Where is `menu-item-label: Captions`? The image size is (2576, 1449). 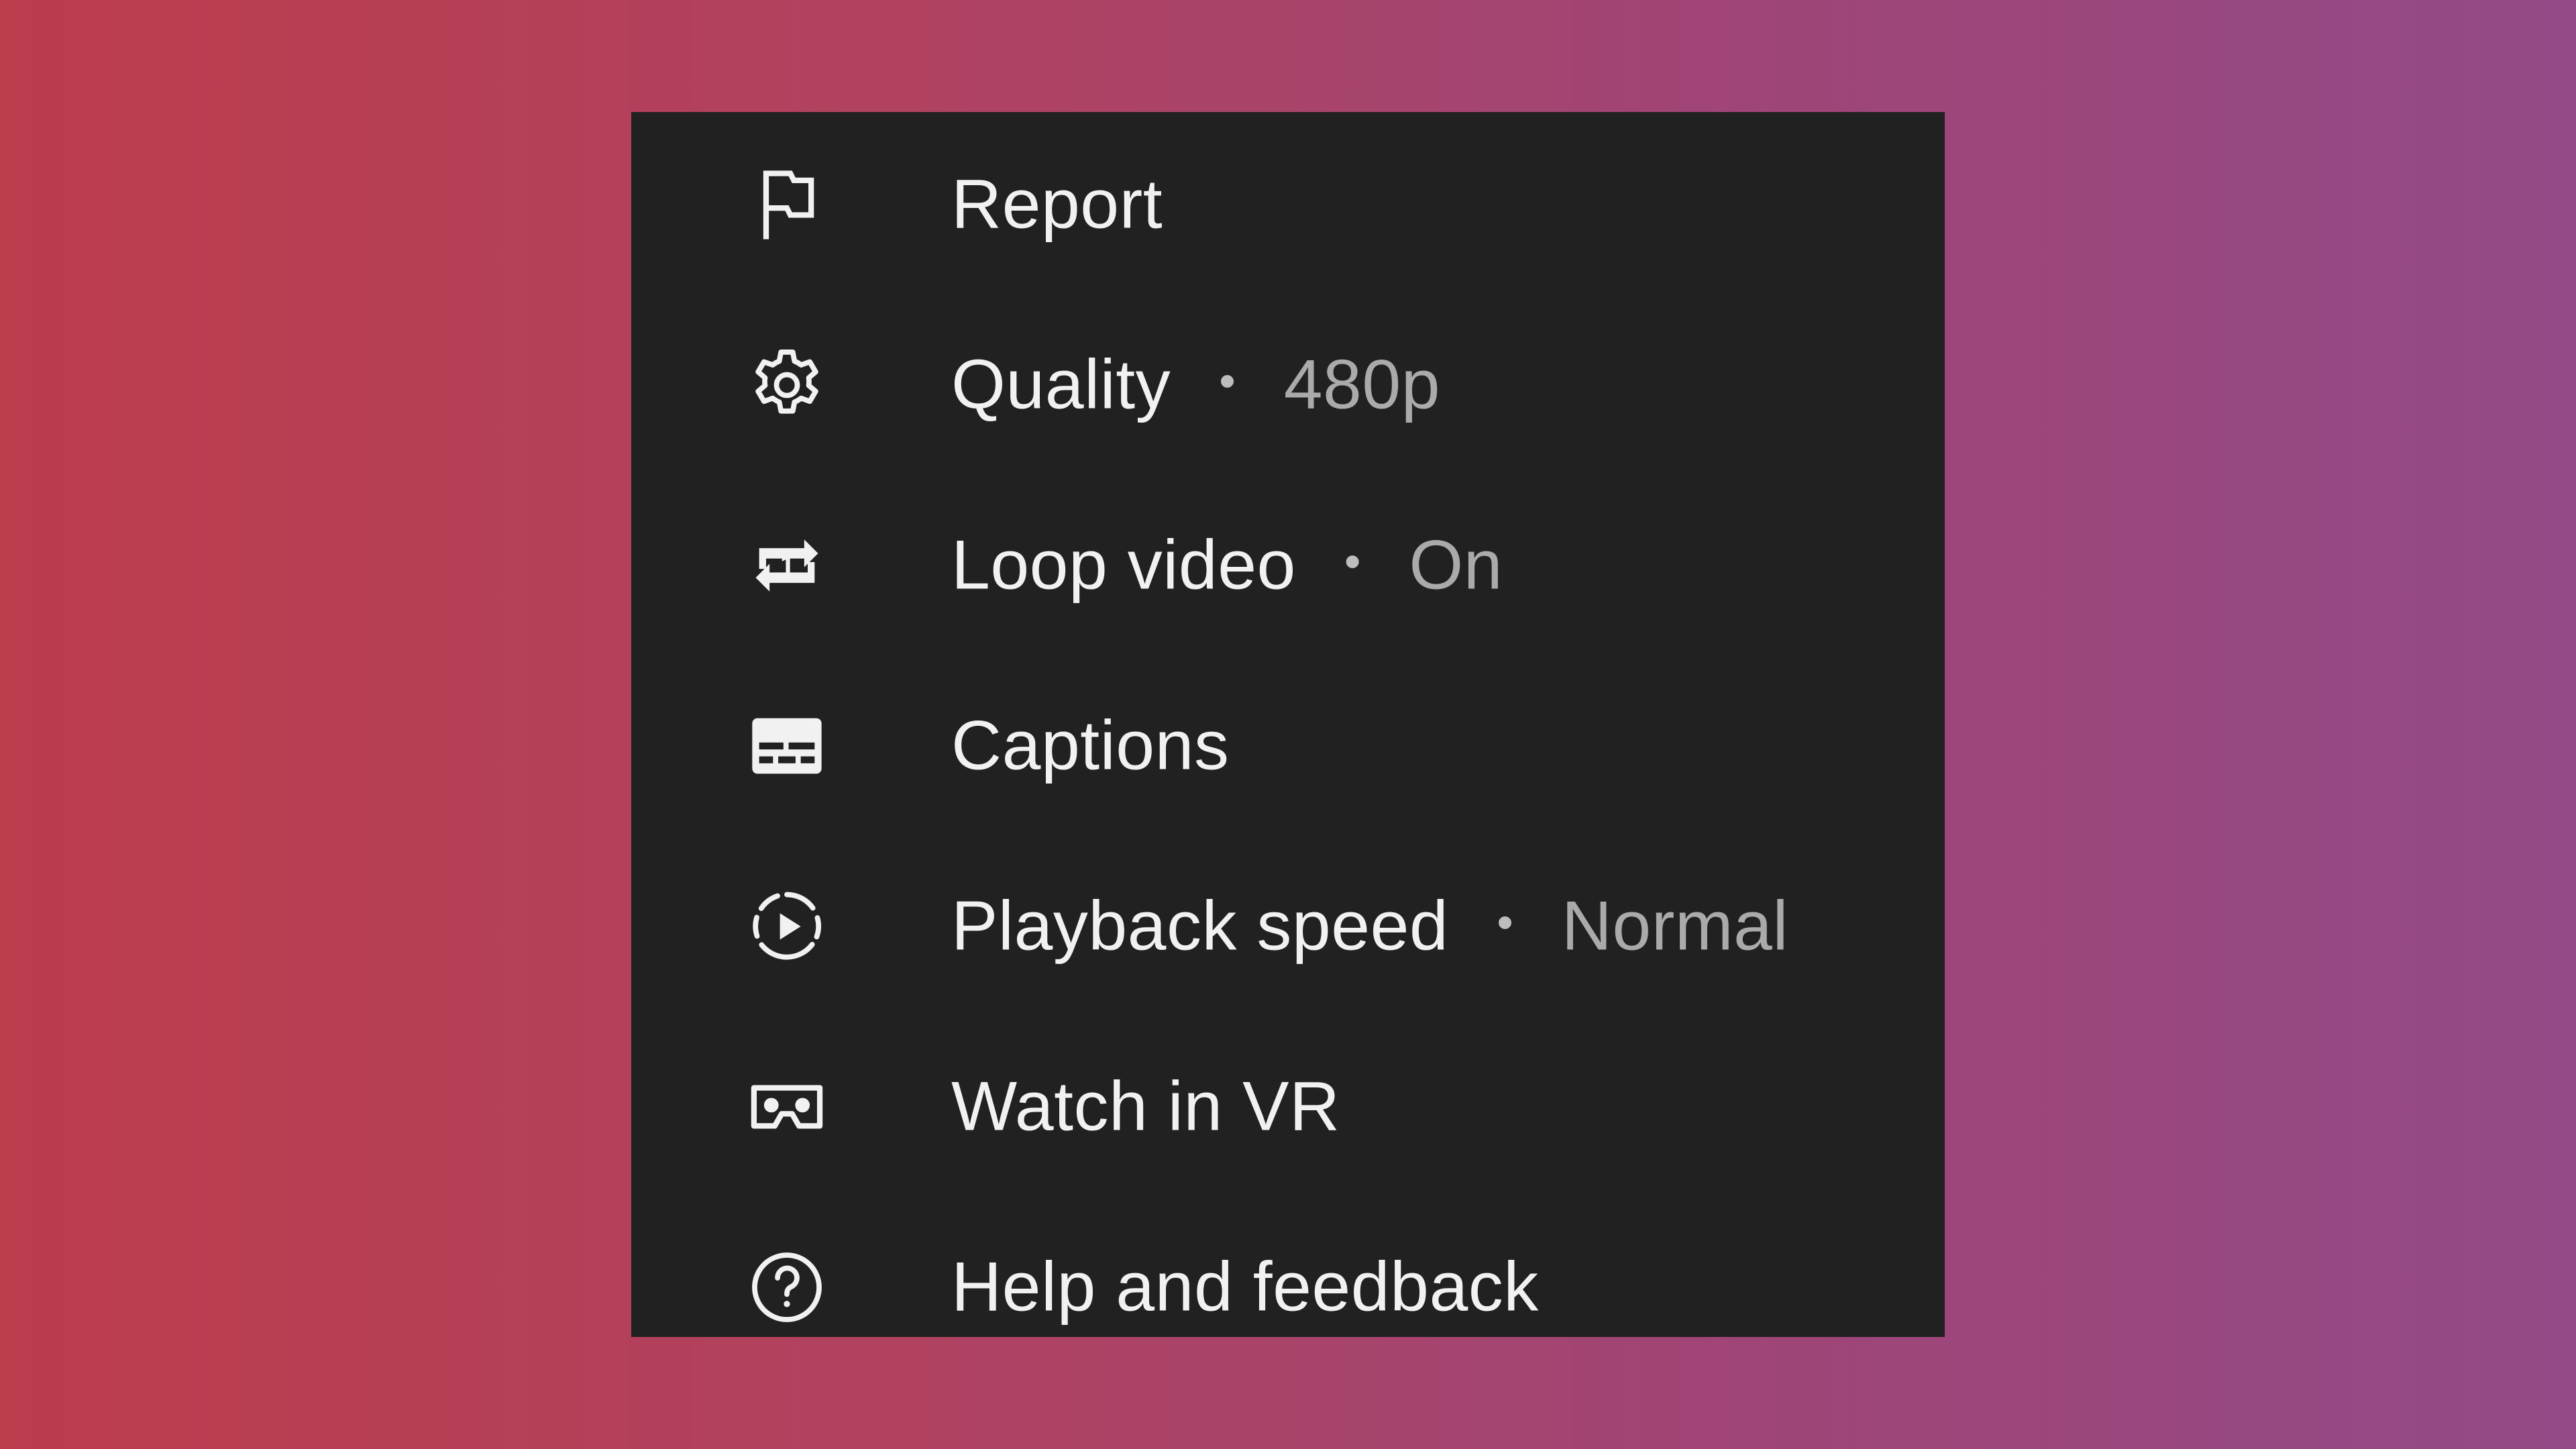
menu-item-label: Captions is located at coordinates (1090, 745).